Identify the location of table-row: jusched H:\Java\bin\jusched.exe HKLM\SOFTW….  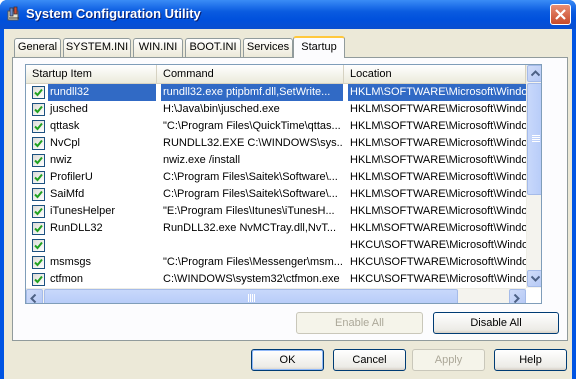
(276, 109).